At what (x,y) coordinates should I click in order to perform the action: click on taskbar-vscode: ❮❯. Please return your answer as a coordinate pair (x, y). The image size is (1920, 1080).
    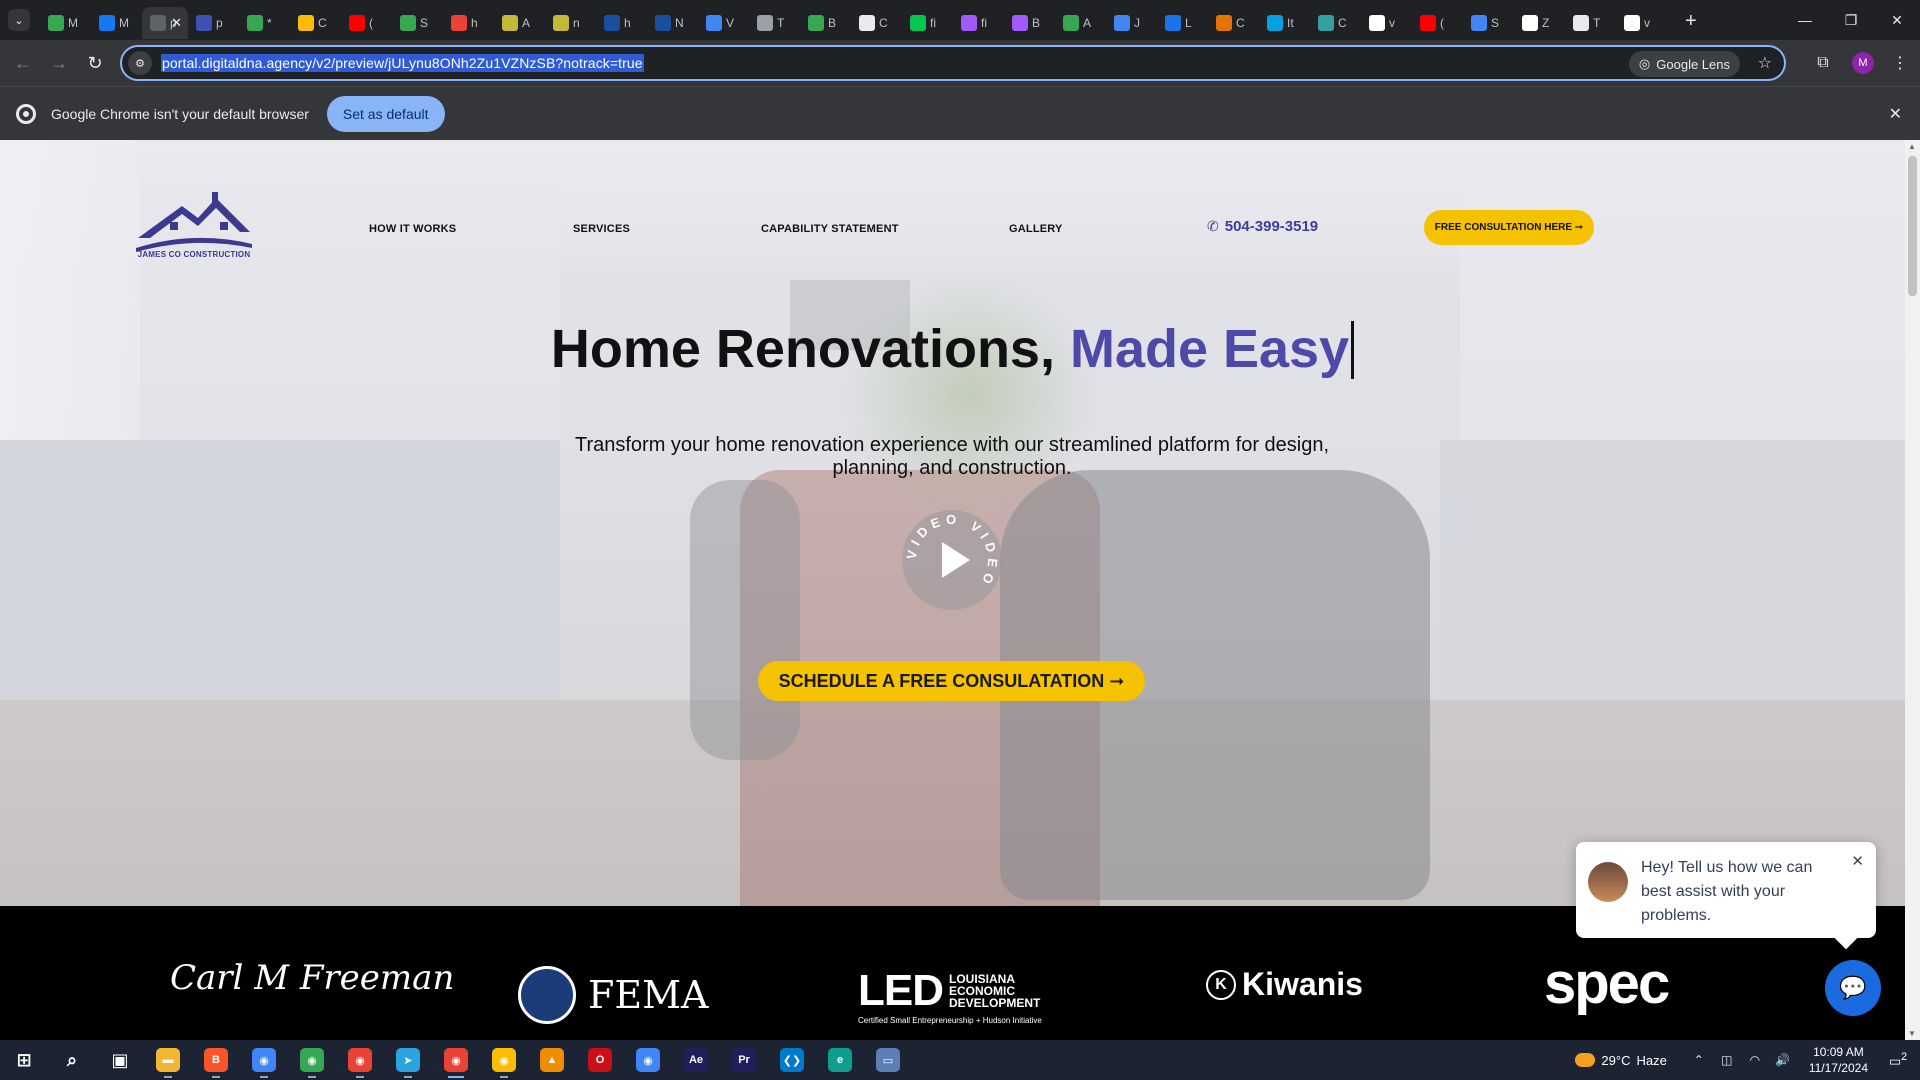
    Looking at the image, I should click on (792, 1060).